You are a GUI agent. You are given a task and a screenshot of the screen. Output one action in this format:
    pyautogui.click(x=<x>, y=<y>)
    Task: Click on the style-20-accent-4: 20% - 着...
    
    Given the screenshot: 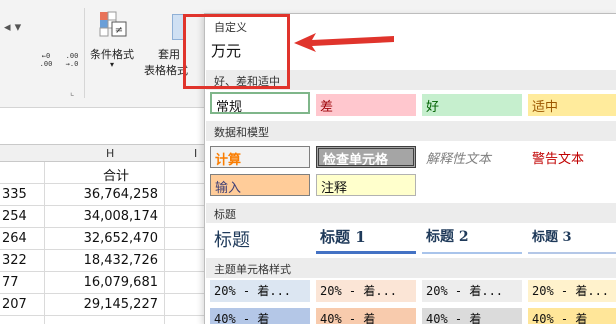 What is the action you would take?
    pyautogui.click(x=572, y=291)
    